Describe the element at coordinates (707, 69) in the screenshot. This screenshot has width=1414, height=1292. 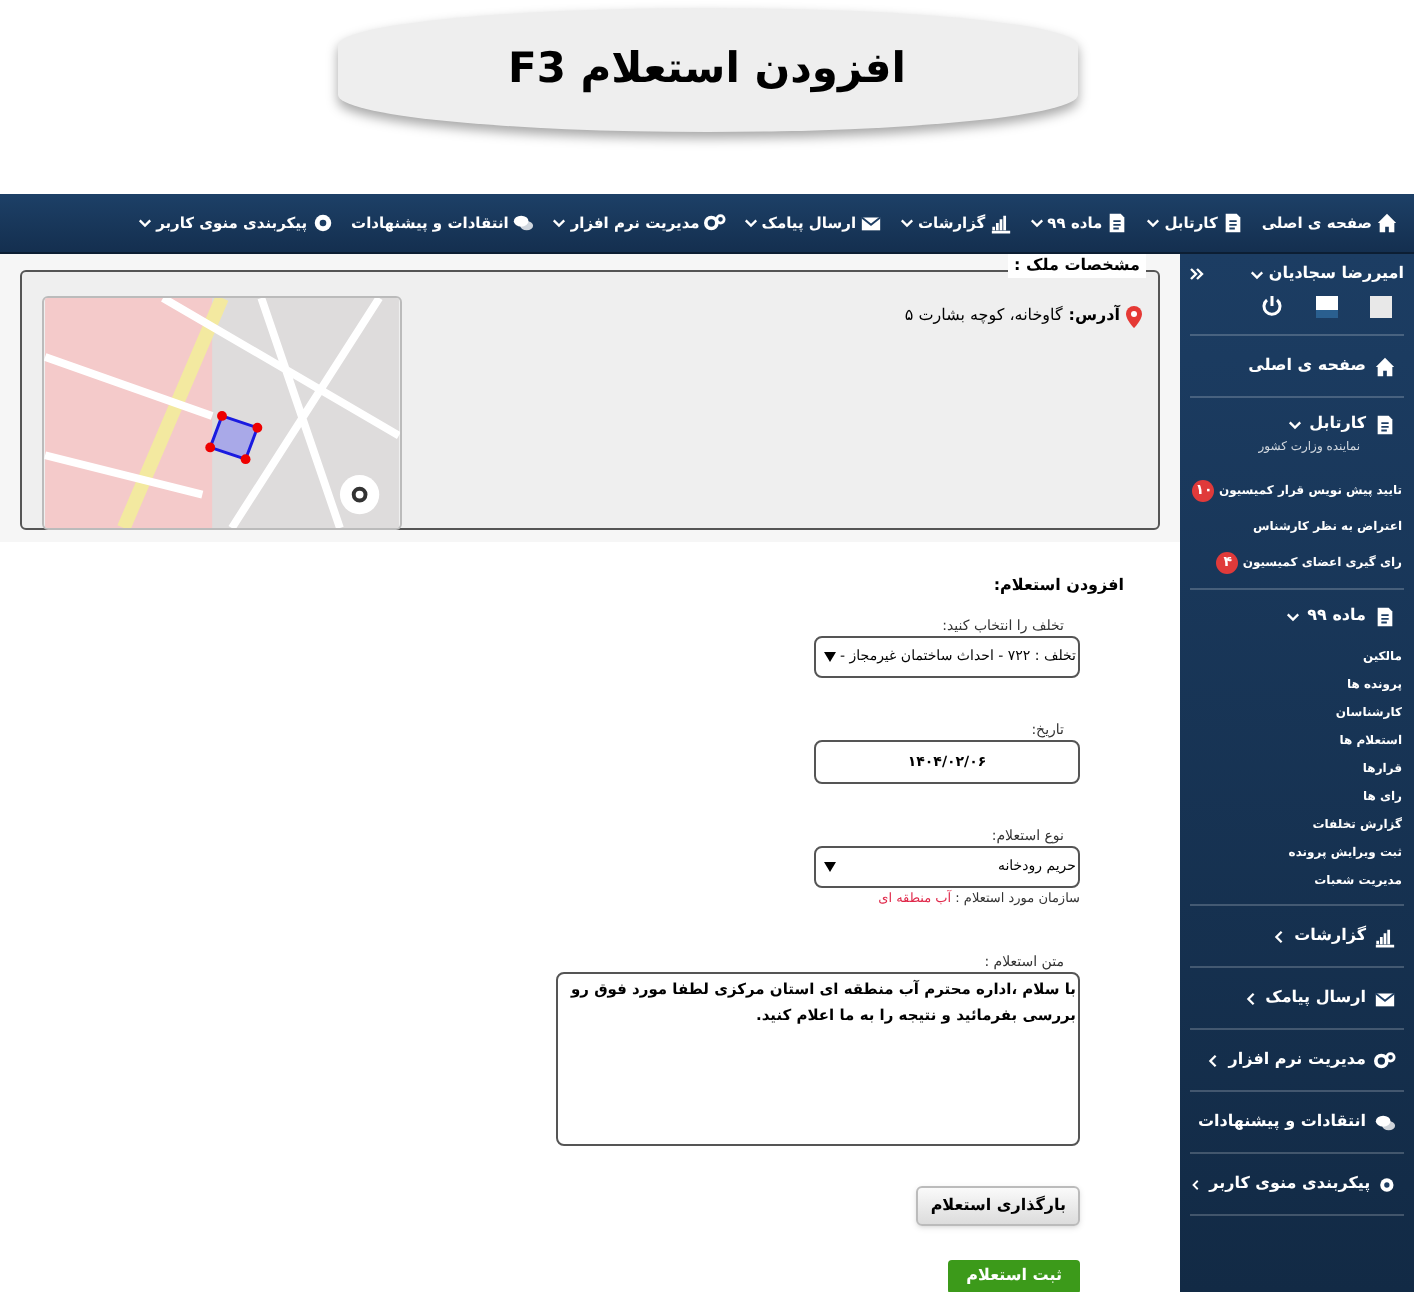
I see `banner-title: افزودن استعلام F3` at that location.